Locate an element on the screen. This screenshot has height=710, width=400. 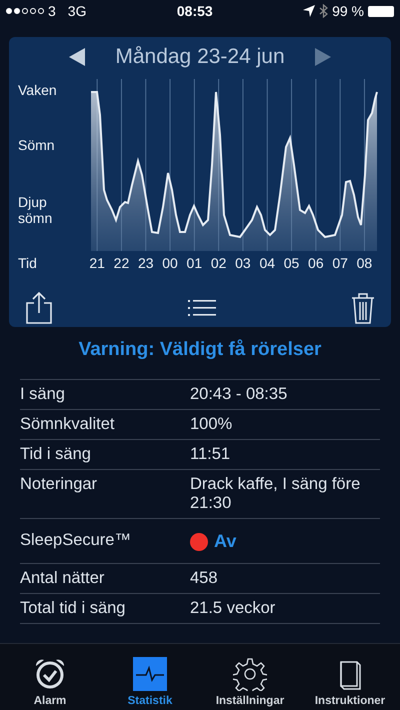
hour-label: 08 is located at coordinates (365, 263).